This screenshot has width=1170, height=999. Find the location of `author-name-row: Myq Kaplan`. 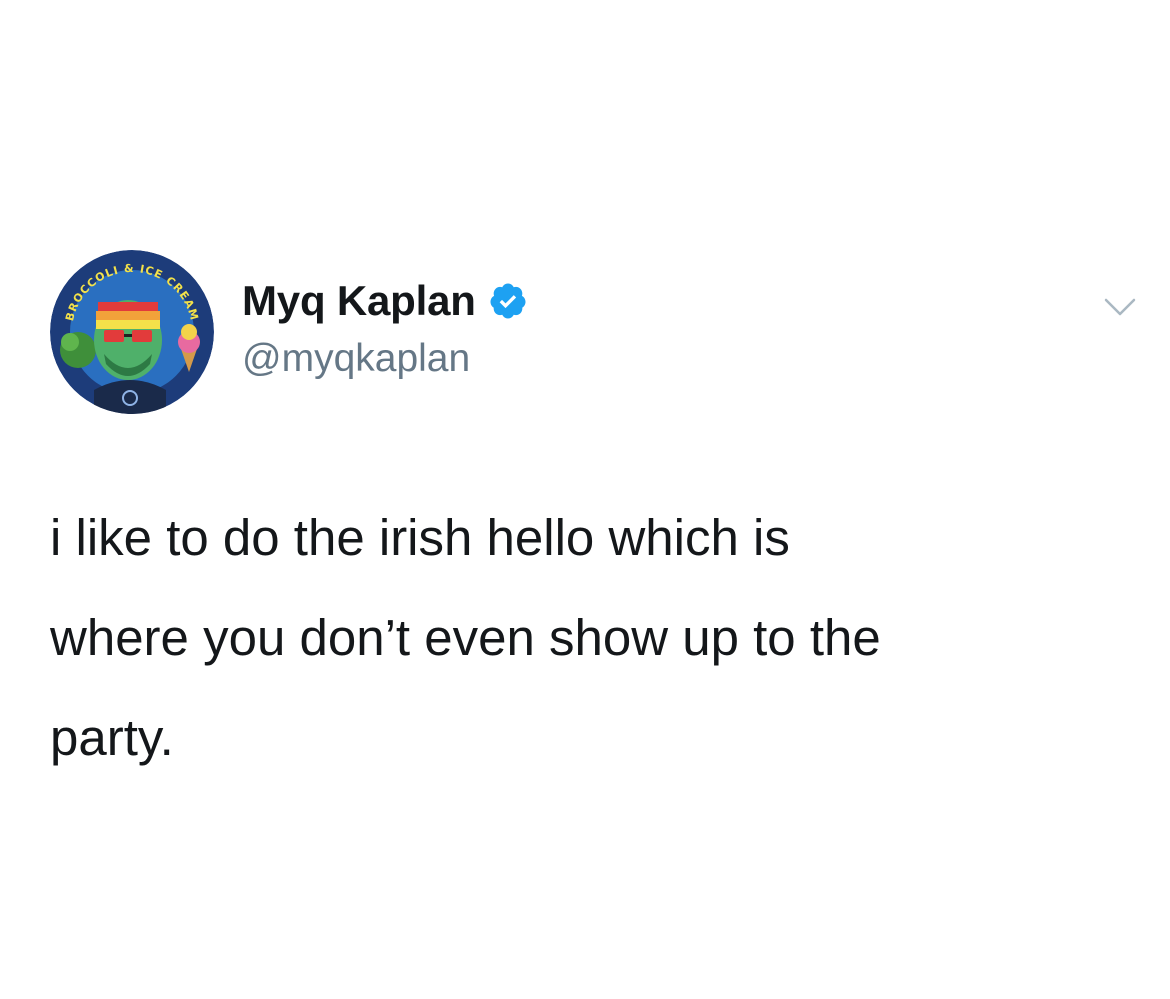

author-name-row: Myq Kaplan is located at coordinates (385, 301).